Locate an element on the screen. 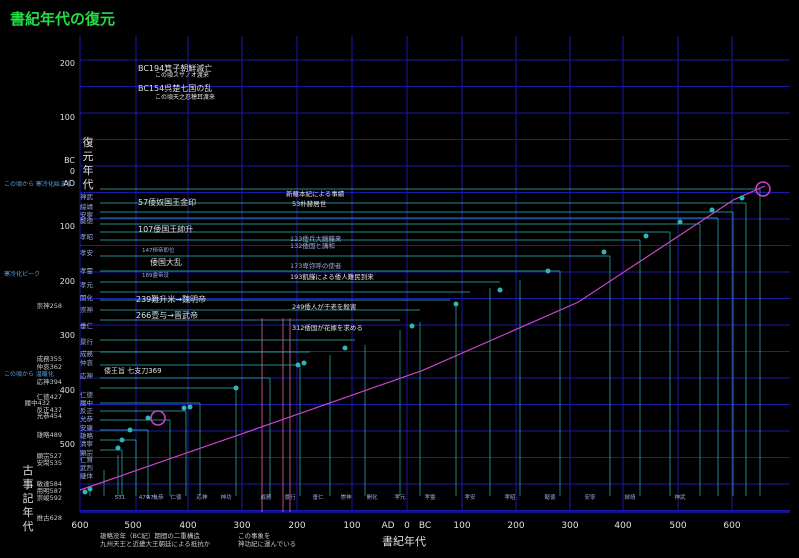  event-annotation: この頃スサノオ渡来 is located at coordinates (182, 75).